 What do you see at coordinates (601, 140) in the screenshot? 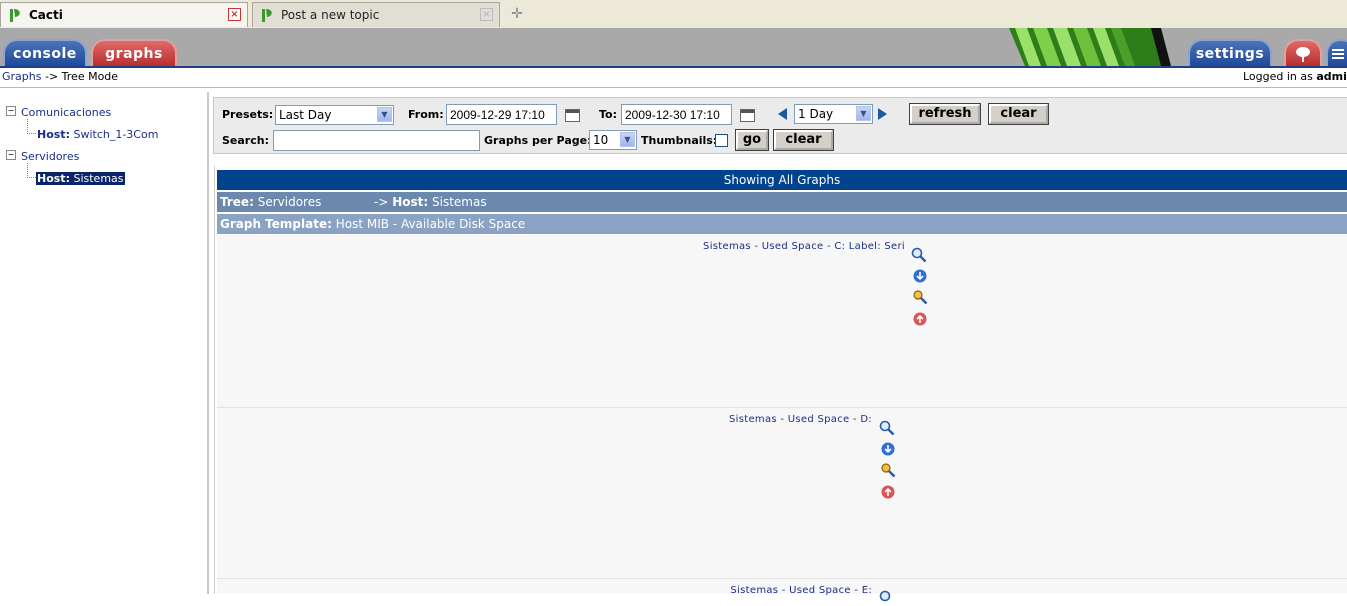
I see `graphs-per-page-value: 10` at bounding box center [601, 140].